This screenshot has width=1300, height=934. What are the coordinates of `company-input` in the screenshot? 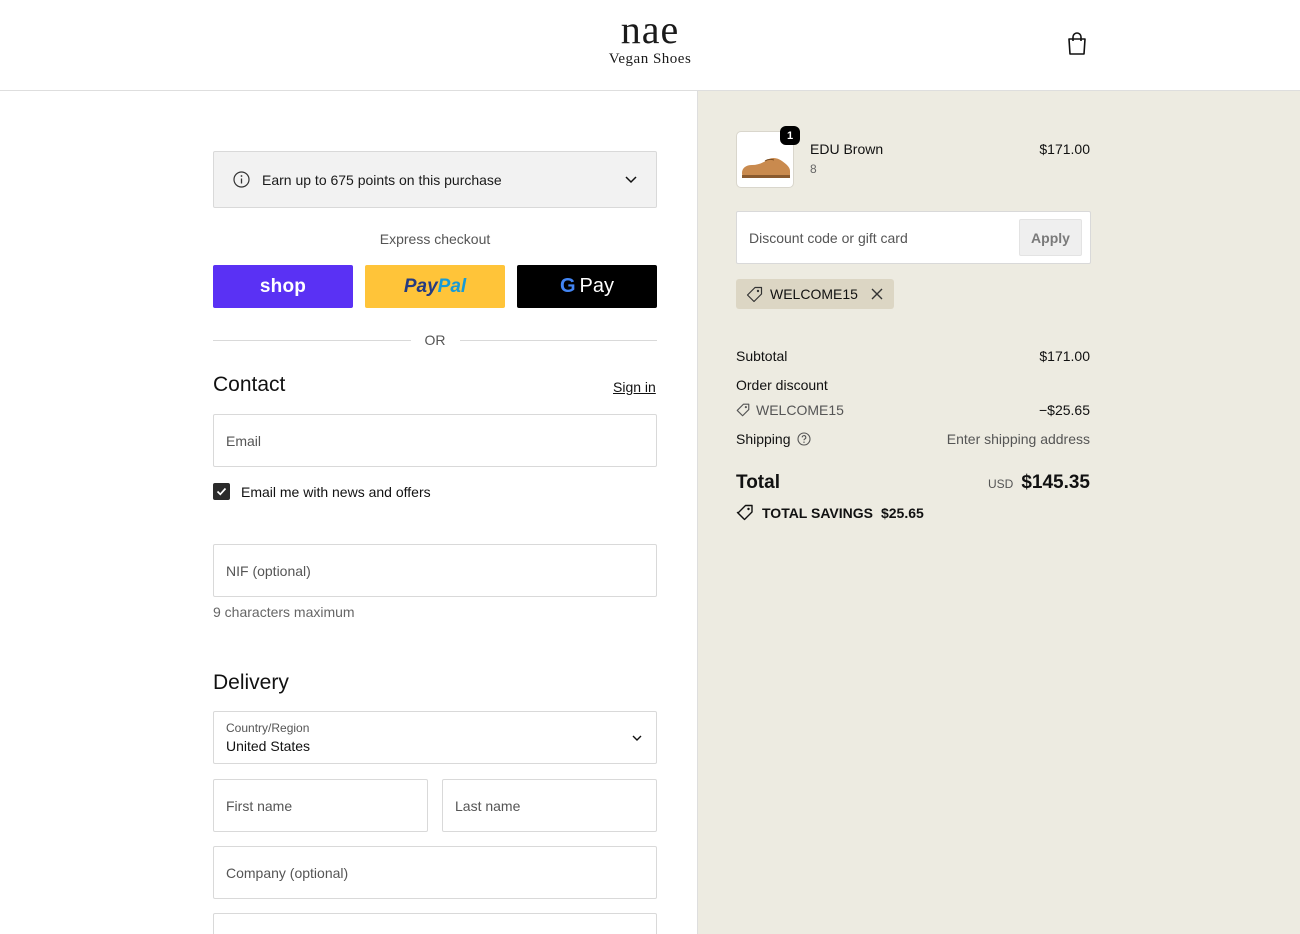 It's located at (435, 872).